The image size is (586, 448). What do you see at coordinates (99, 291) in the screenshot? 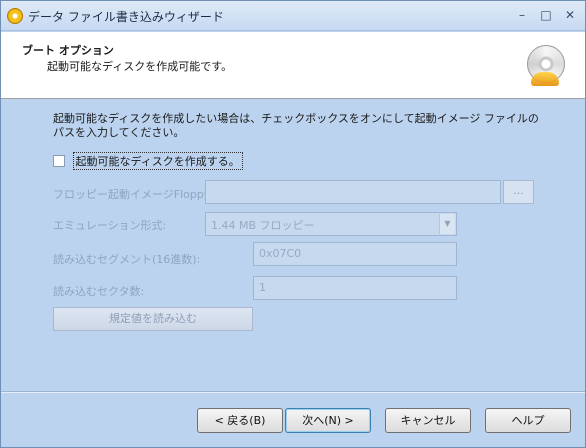
I see `sector-count-label: 読み込むセクタ数:` at bounding box center [99, 291].